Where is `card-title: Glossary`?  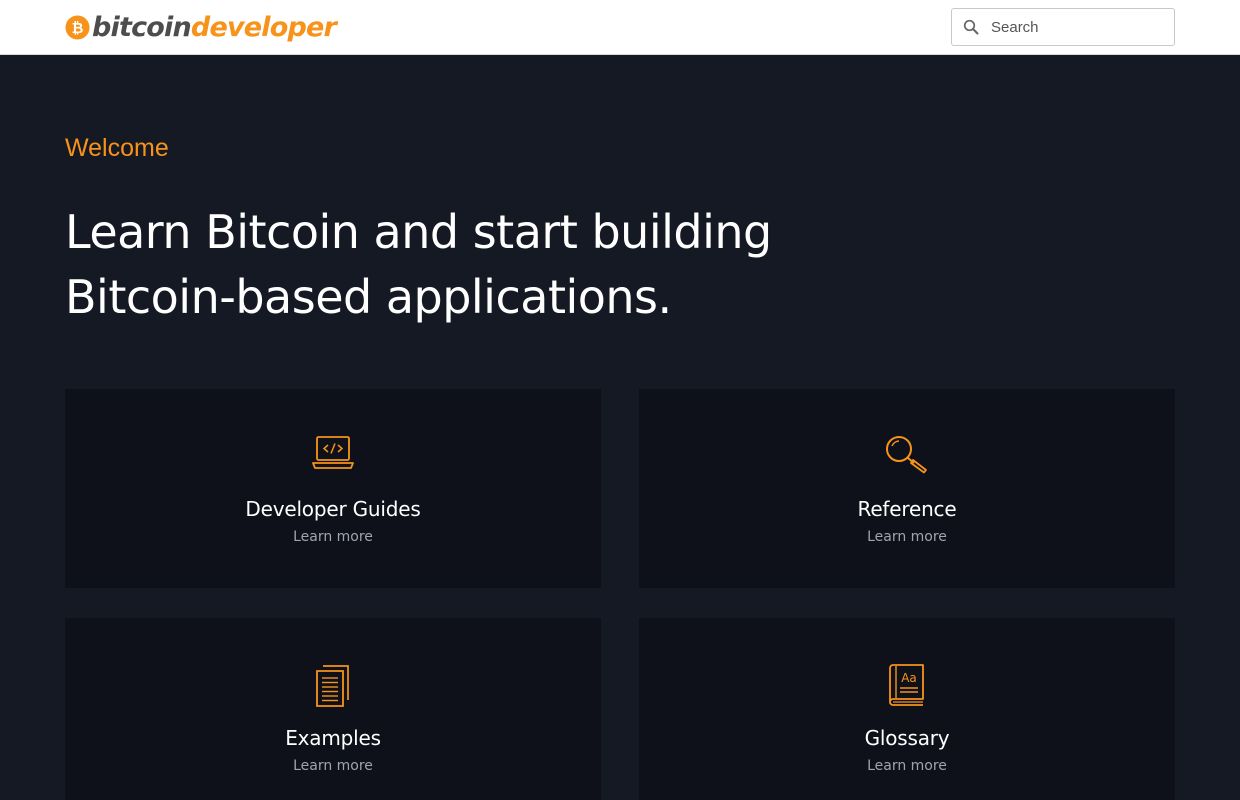
card-title: Glossary is located at coordinates (907, 738).